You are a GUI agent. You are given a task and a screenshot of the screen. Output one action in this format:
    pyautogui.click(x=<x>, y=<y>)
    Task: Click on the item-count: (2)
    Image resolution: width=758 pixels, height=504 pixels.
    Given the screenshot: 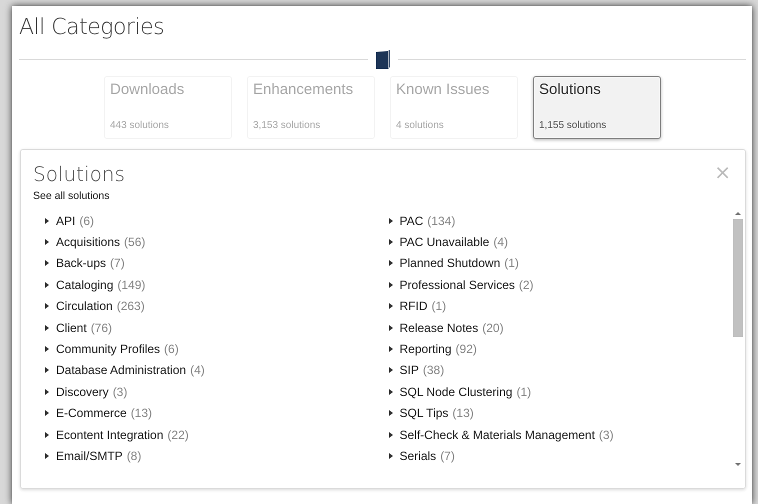 What is the action you would take?
    pyautogui.click(x=526, y=285)
    